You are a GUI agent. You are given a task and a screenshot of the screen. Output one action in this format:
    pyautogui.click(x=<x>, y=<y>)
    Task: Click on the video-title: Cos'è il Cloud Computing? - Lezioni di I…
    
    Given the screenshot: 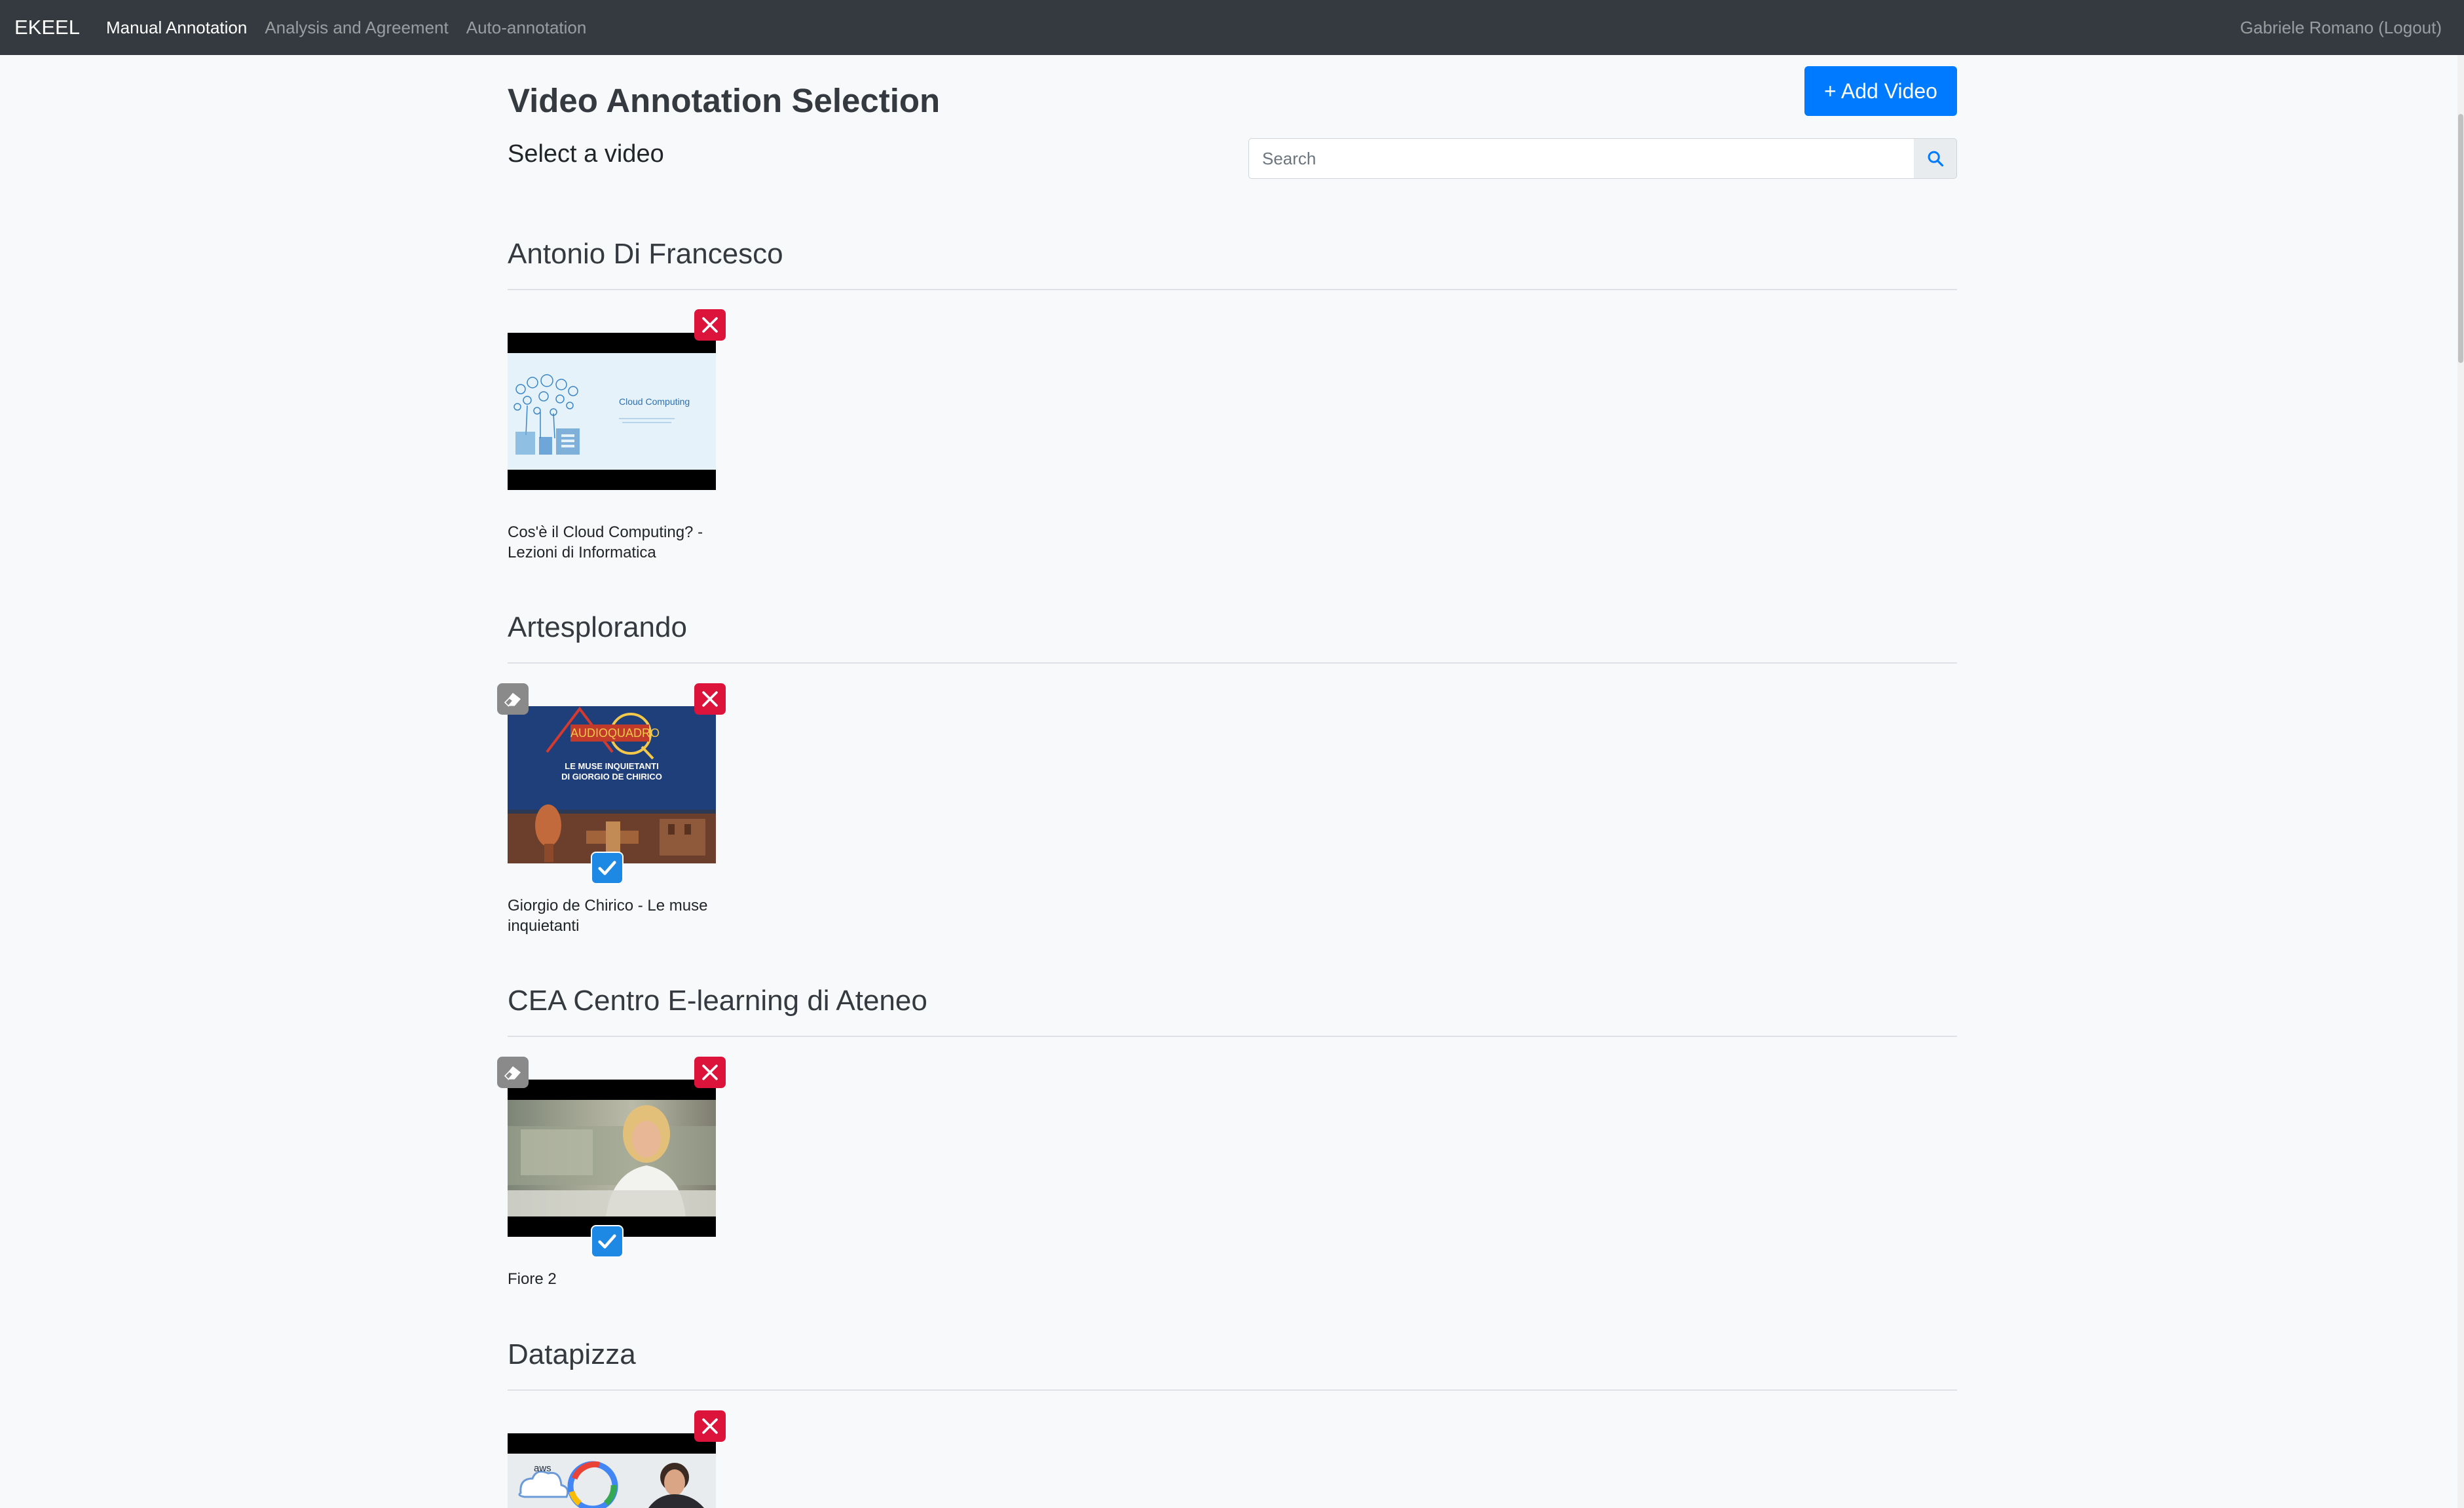 What is the action you would take?
    pyautogui.click(x=616, y=542)
    